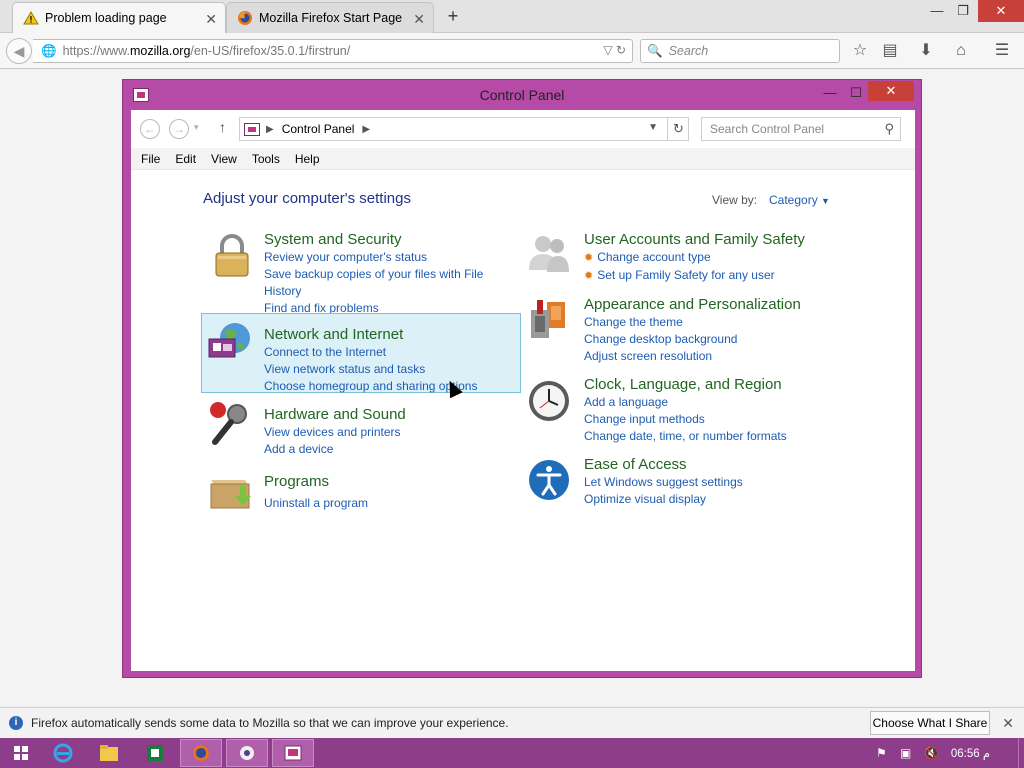 Image resolution: width=1024 pixels, height=768 pixels. What do you see at coordinates (891, 91) in the screenshot?
I see `cp-close-button: ✕` at bounding box center [891, 91].